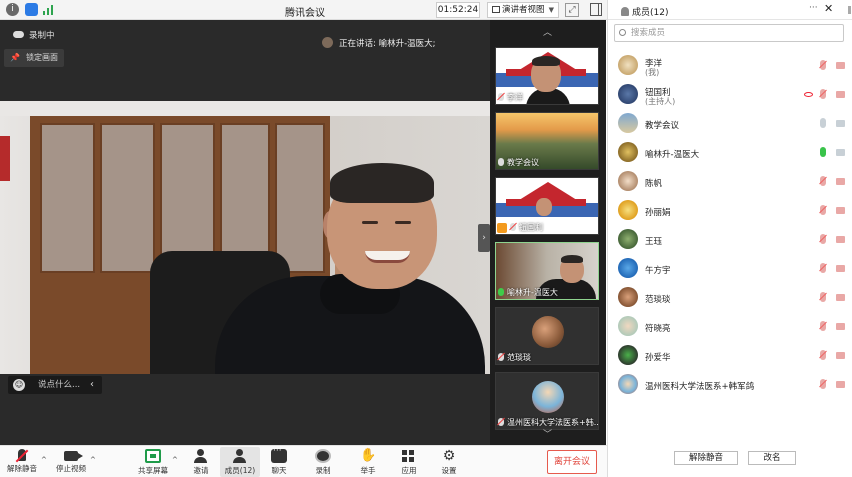 This screenshot has height=477, width=852. Describe the element at coordinates (403, 222) in the screenshot. I see `eye` at that location.